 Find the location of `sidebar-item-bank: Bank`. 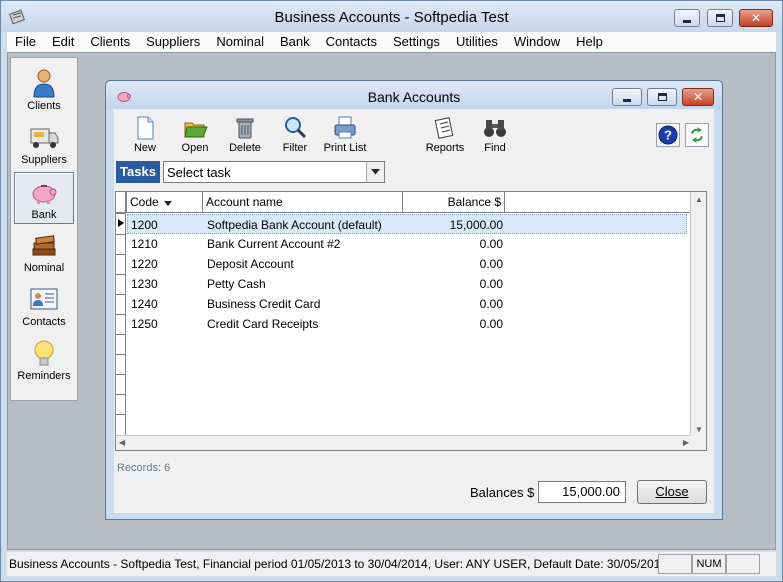

sidebar-item-bank: Bank is located at coordinates (44, 198).